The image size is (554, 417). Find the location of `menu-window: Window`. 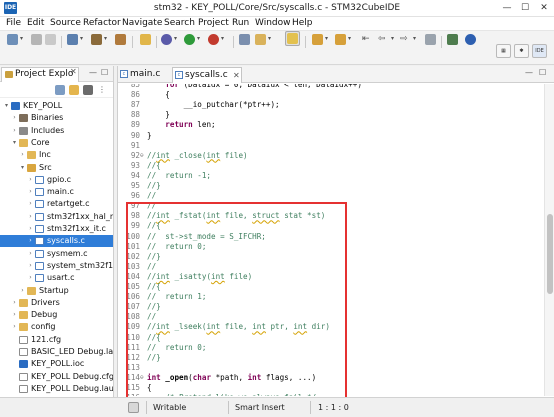

menu-window: Window is located at coordinates (273, 23).